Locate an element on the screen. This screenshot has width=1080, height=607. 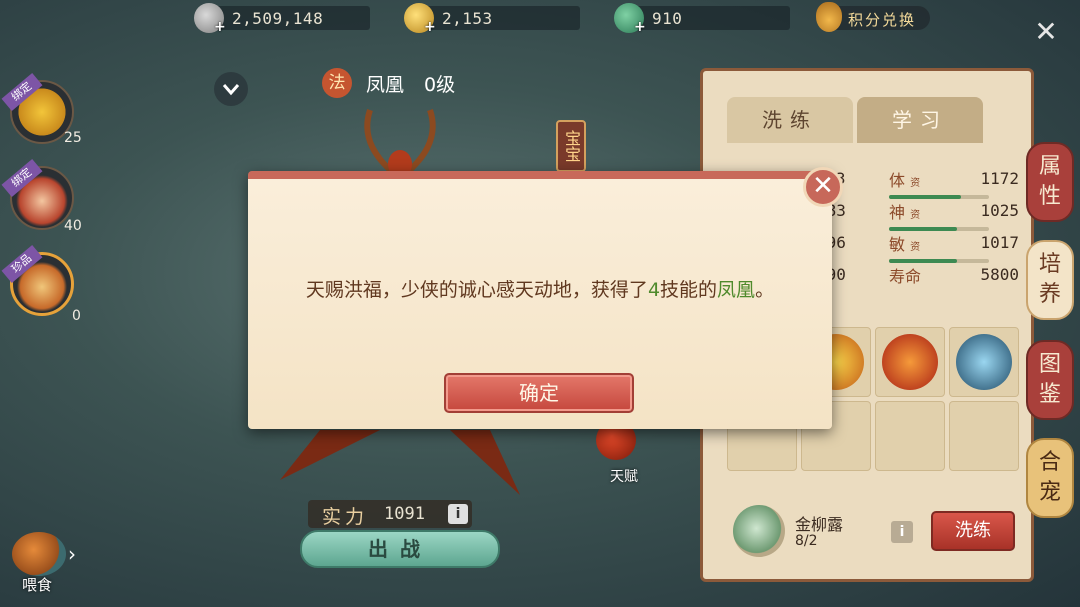
battle-button: 出战 is located at coordinates (400, 549).